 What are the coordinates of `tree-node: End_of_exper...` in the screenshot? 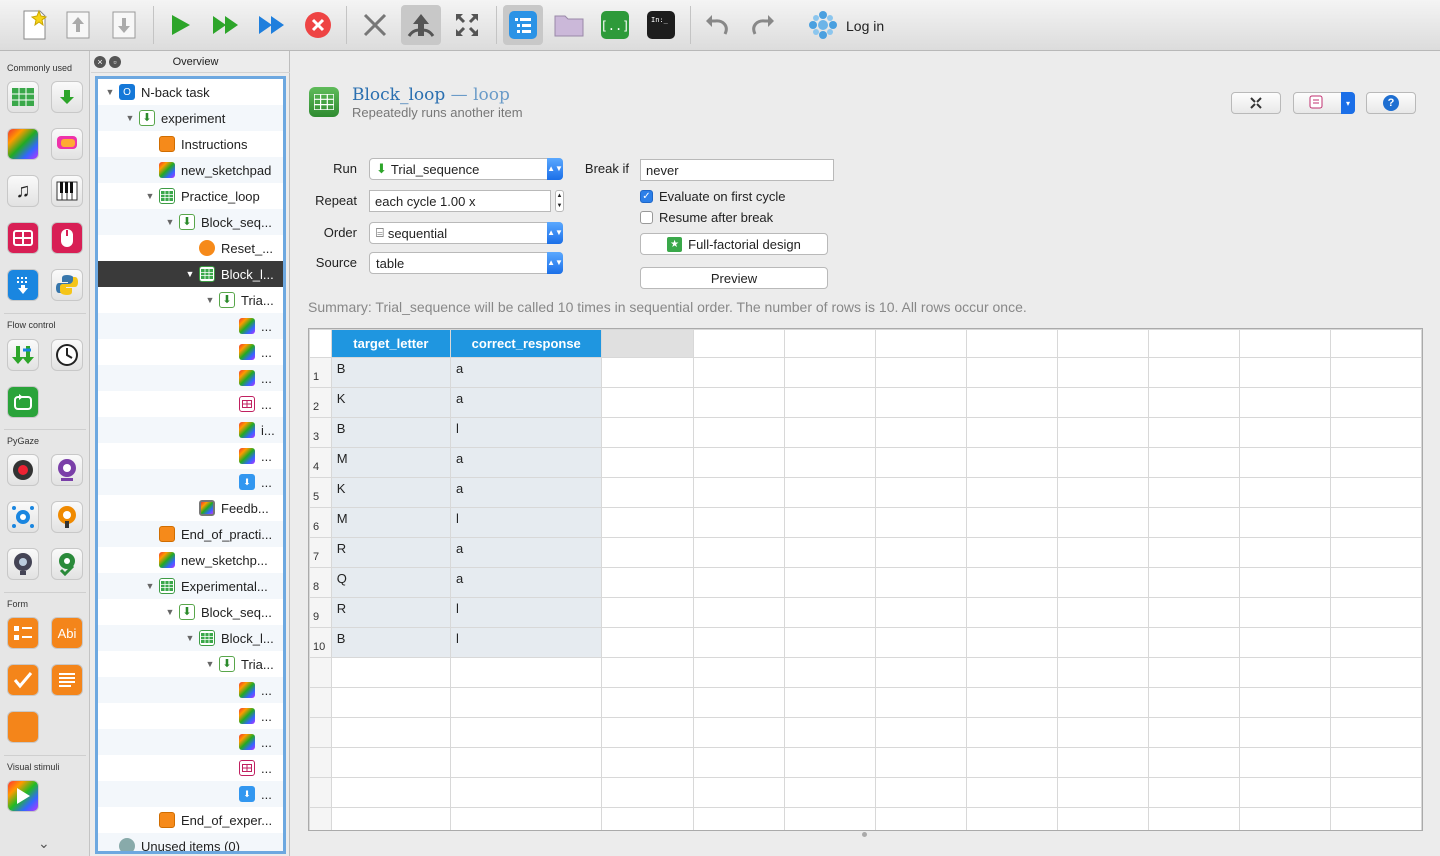 It's located at (190, 820).